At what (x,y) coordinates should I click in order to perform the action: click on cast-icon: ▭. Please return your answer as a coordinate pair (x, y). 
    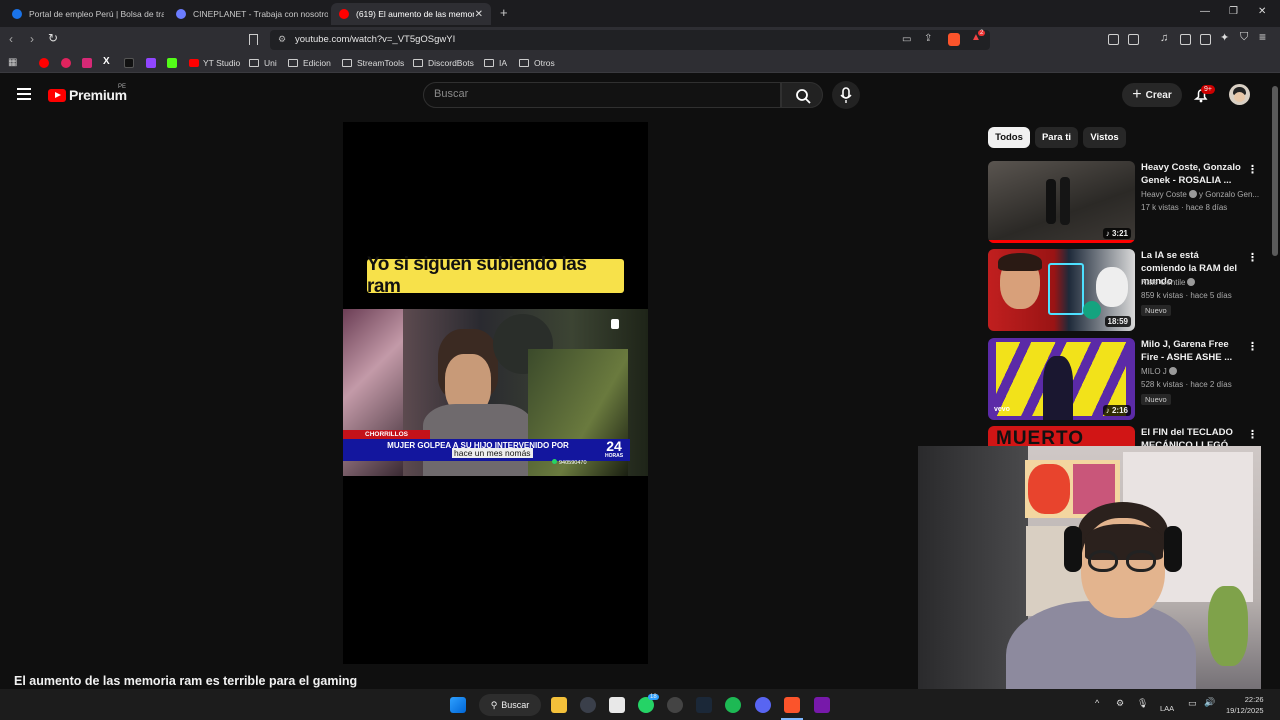
    Looking at the image, I should click on (906, 39).